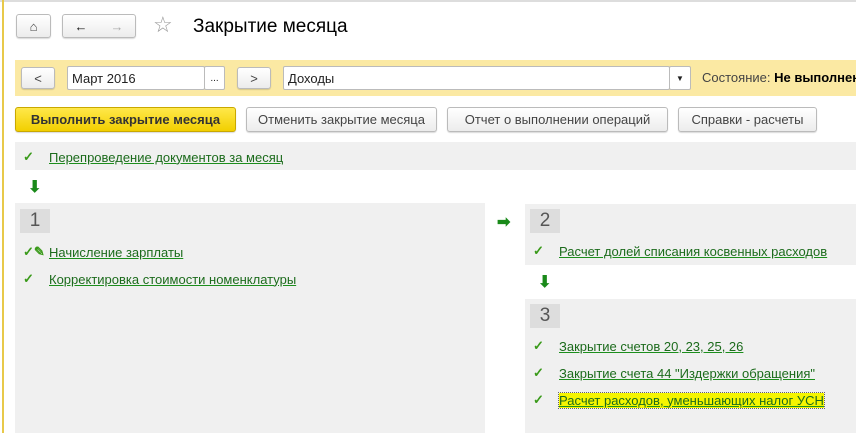  I want to click on back-icon: ←, so click(81, 26).